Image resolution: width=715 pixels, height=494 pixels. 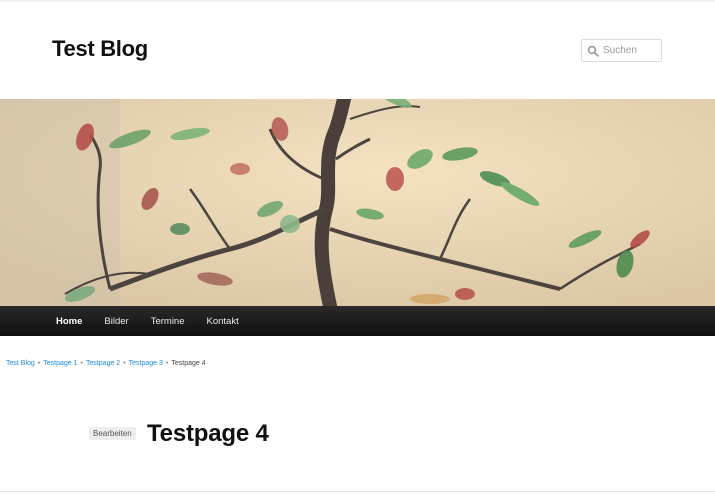 I want to click on breadcrumb-current: Testpage 4, so click(x=188, y=363).